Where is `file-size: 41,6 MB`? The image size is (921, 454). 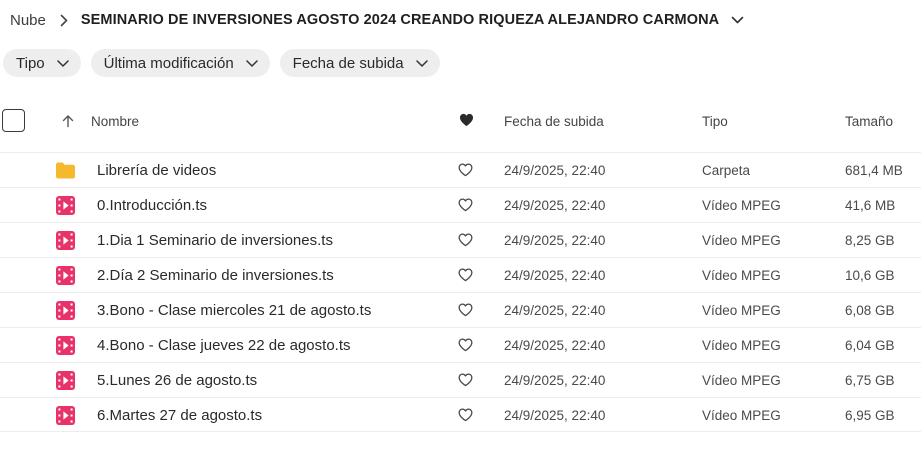
file-size: 41,6 MB is located at coordinates (870, 205).